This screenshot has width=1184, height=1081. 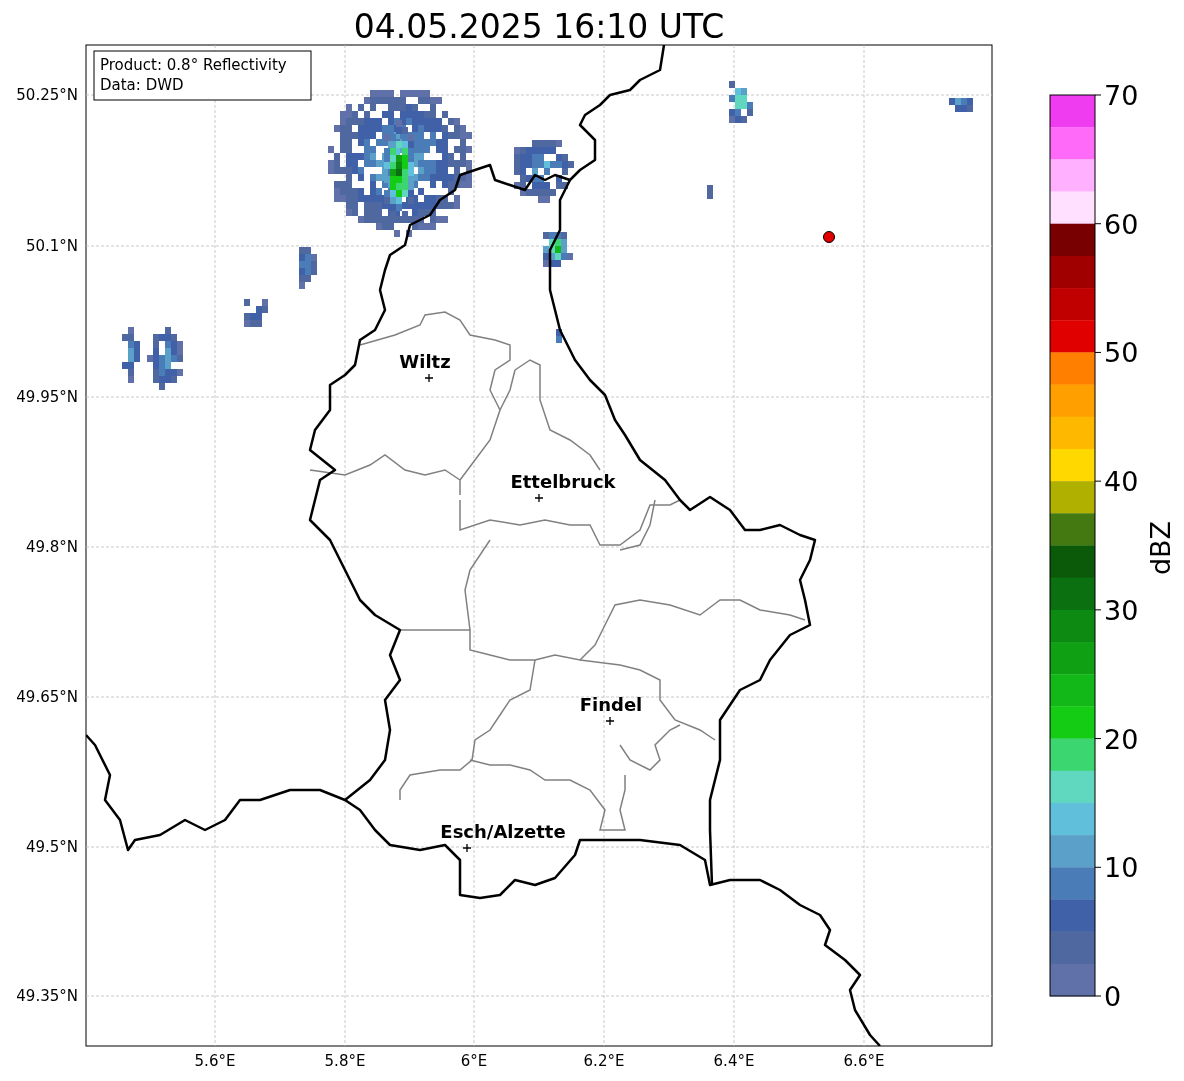 What do you see at coordinates (1121, 868) in the screenshot?
I see `colorbar-tick-label: 10` at bounding box center [1121, 868].